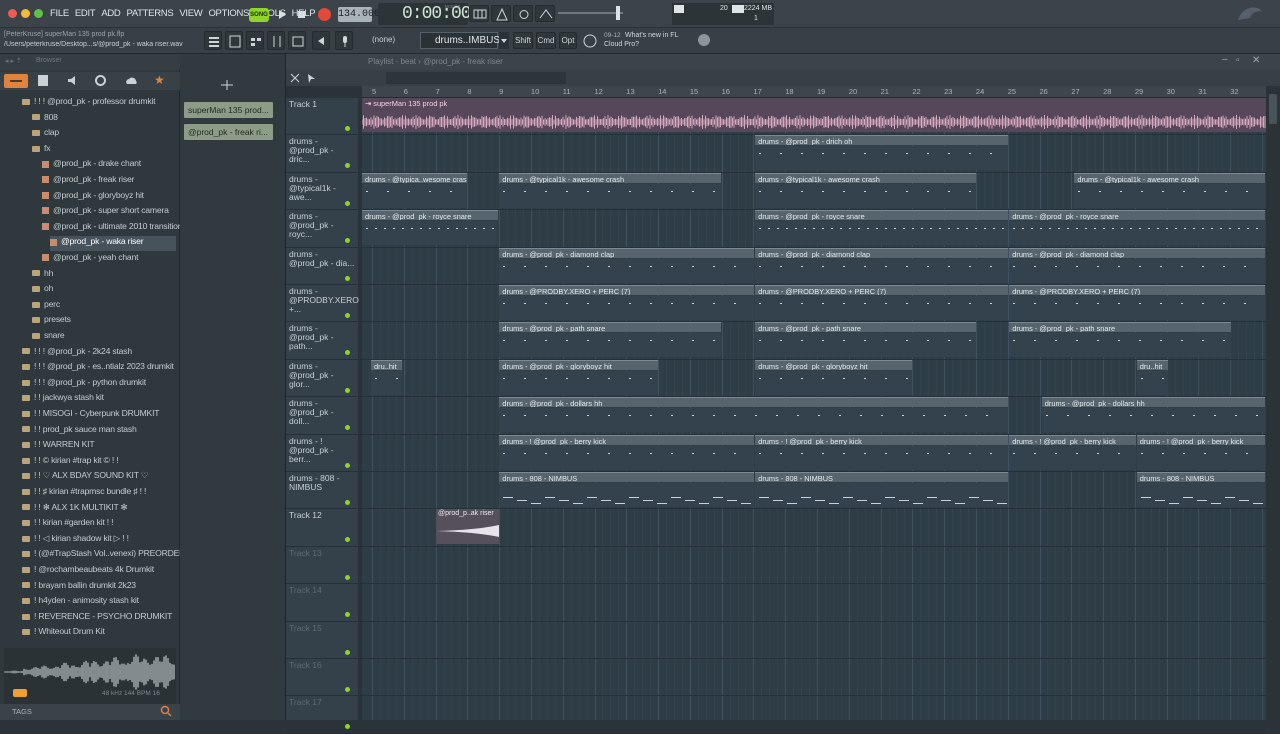 Image resolution: width=1280 pixels, height=734 pixels. Describe the element at coordinates (79, 431) in the screenshot. I see `browser-folder-item: ! ! prod_pk sauce man stash` at that location.